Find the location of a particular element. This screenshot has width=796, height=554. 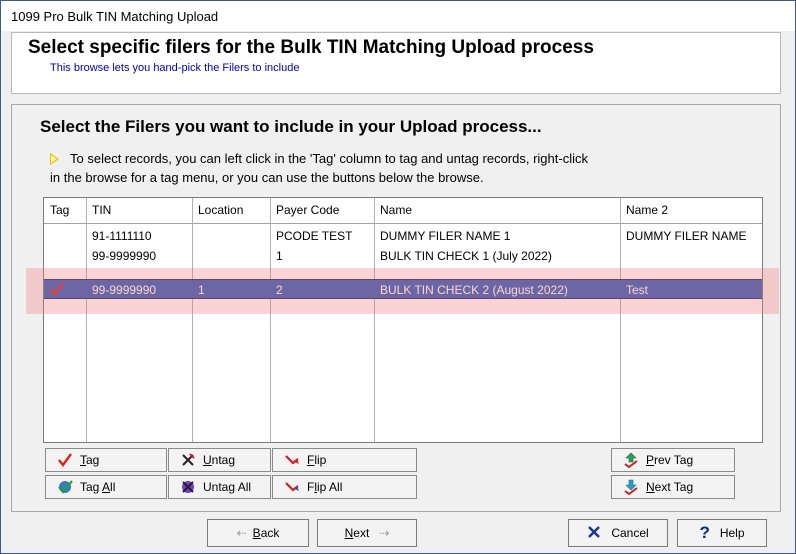

flip-arrow-icon is located at coordinates (292, 460).